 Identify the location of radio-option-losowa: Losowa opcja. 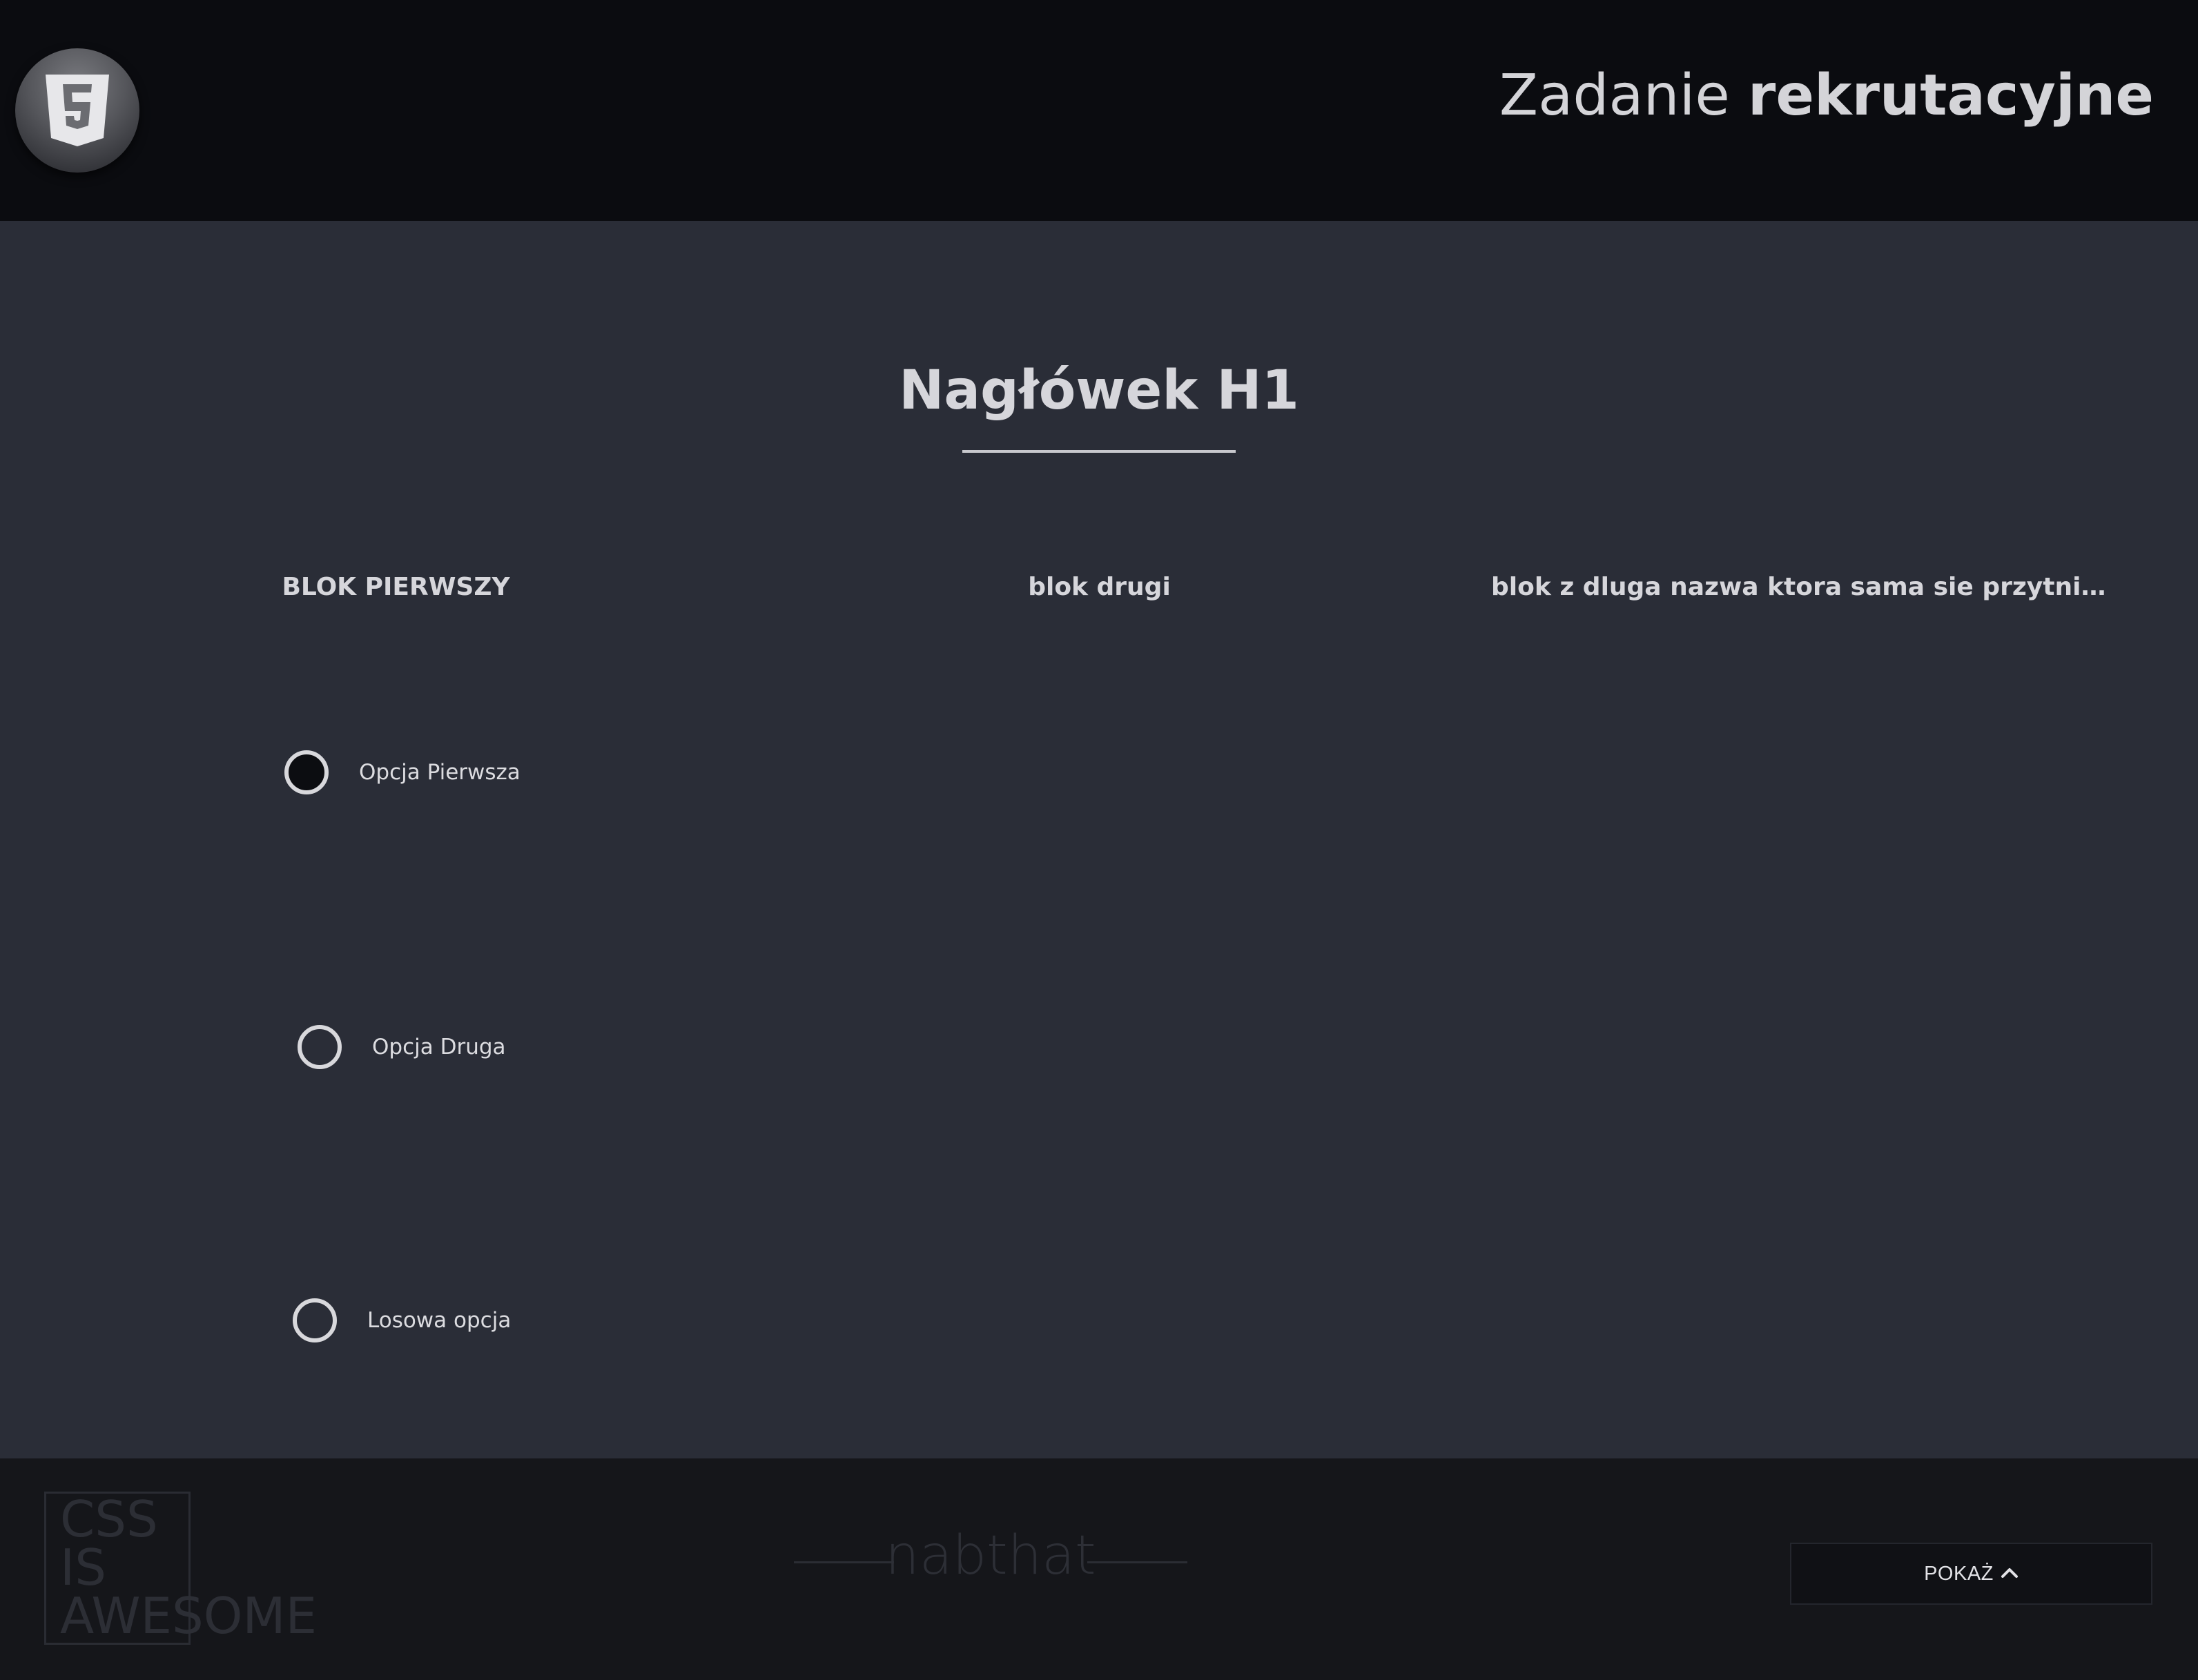
(402, 1320).